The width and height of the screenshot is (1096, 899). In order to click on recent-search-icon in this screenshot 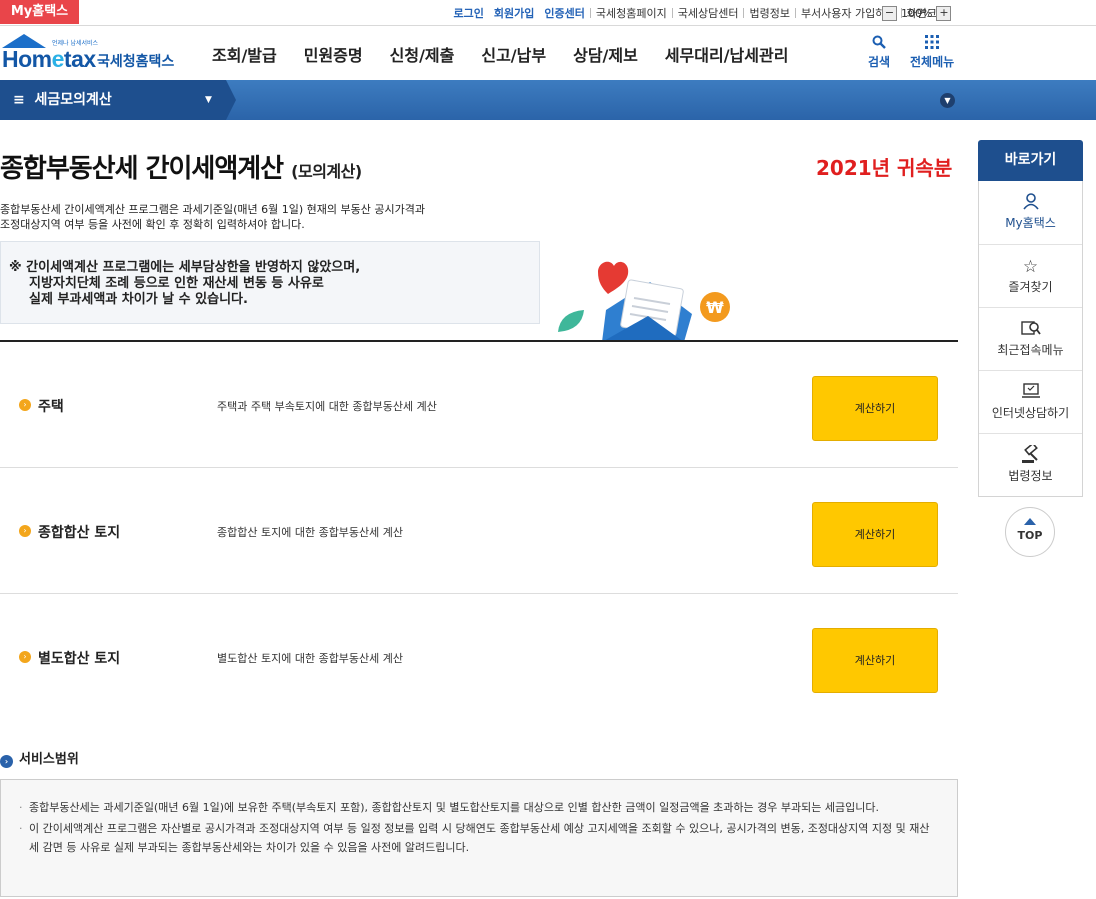, I will do `click(1030, 330)`.